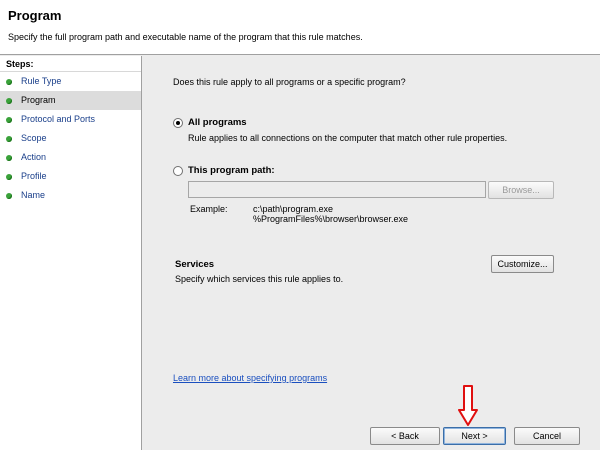  Describe the element at coordinates (209, 209) in the screenshot. I see `example-label: Example:` at that location.